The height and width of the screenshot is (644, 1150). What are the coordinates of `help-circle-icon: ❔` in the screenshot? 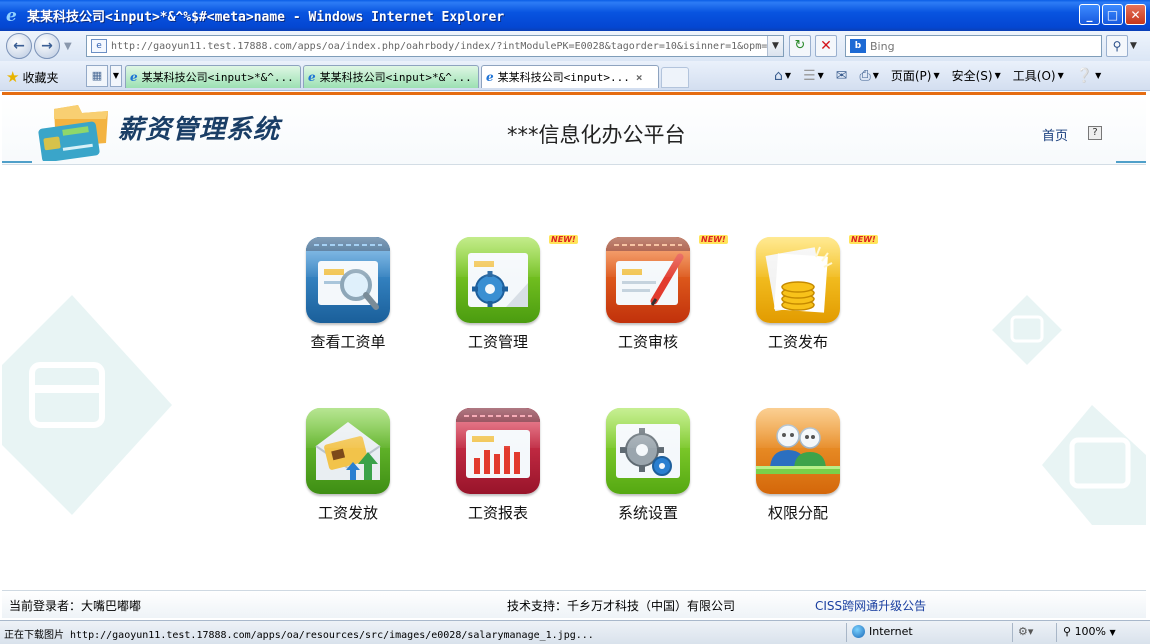 It's located at (1084, 75).